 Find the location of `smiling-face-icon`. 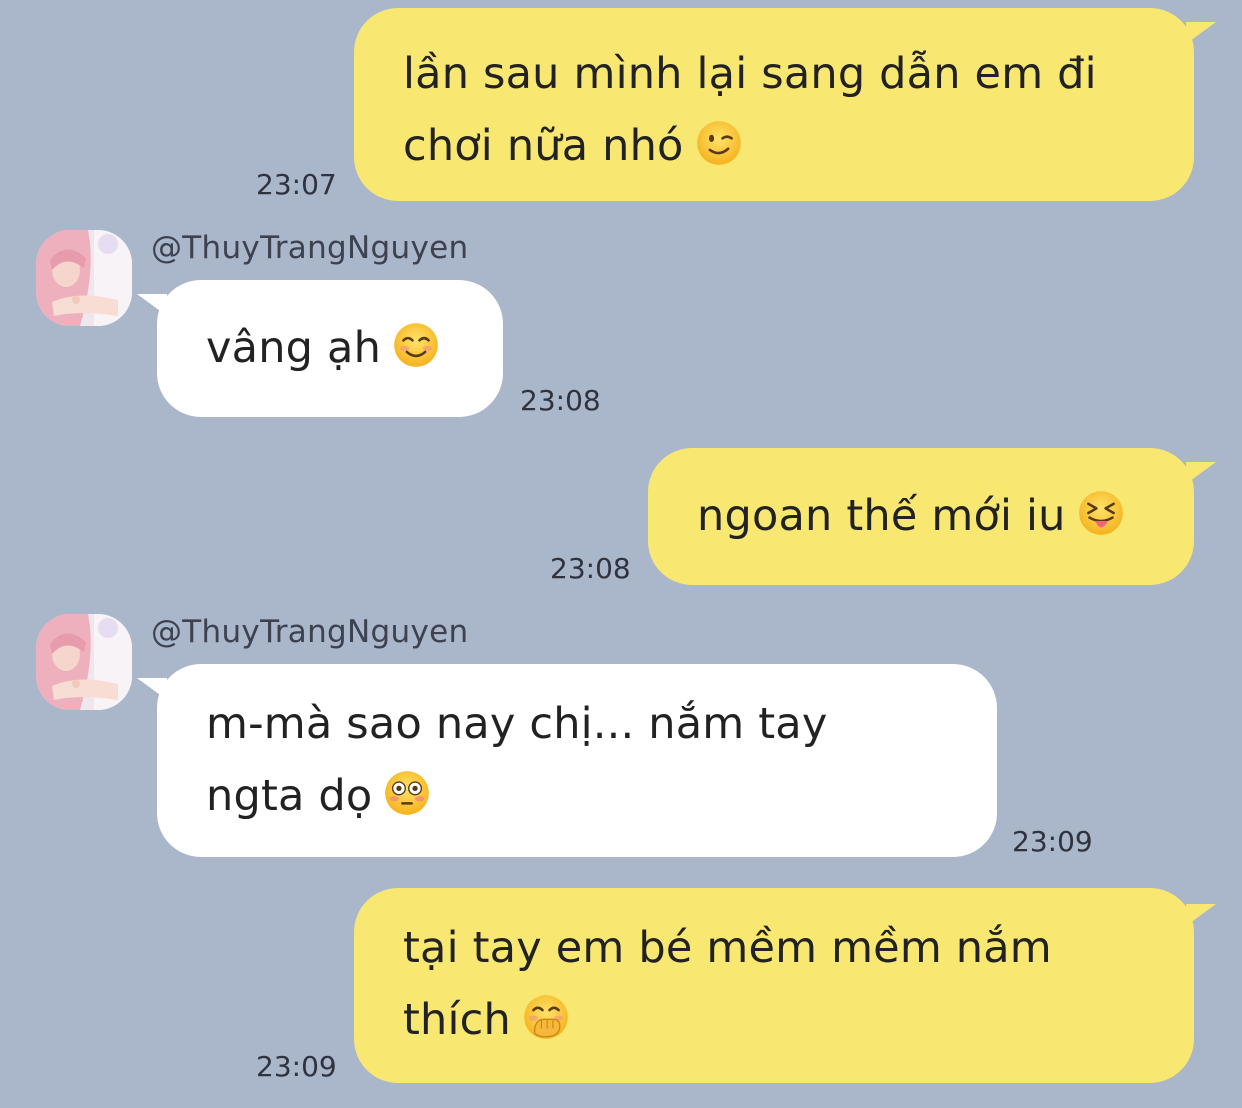

smiling-face-icon is located at coordinates (416, 345).